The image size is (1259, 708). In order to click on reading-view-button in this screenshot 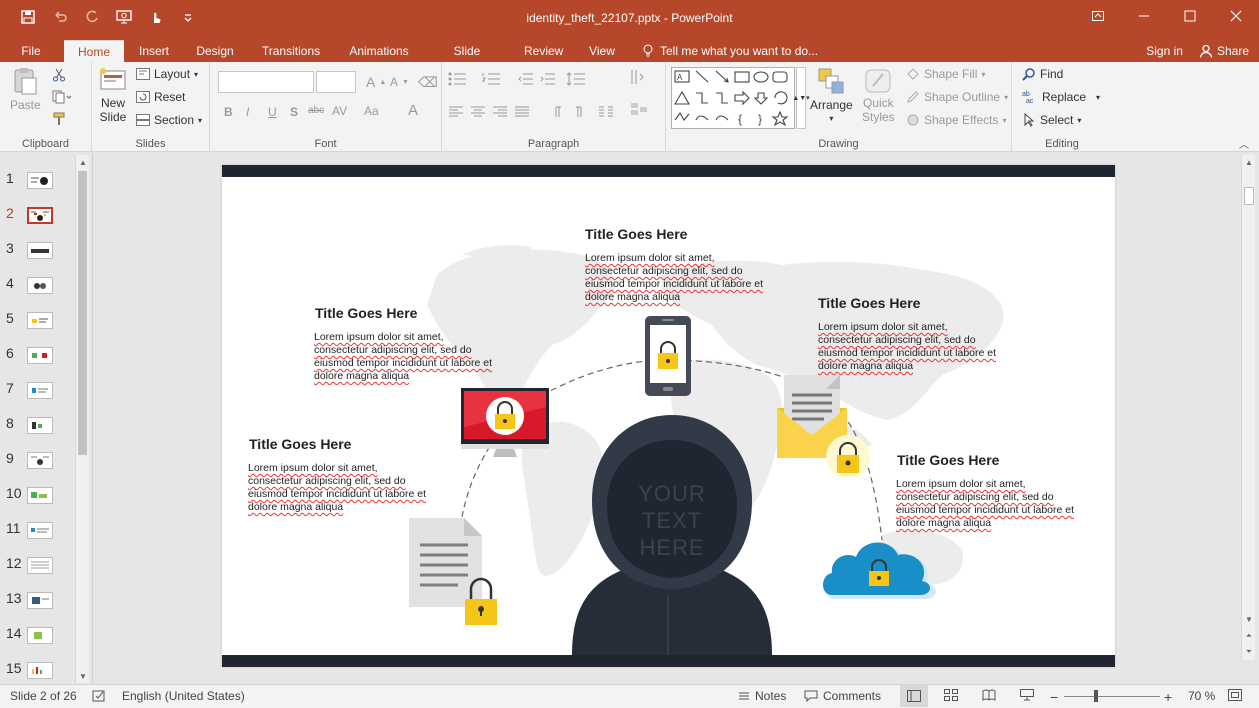, I will do `click(989, 695)`.